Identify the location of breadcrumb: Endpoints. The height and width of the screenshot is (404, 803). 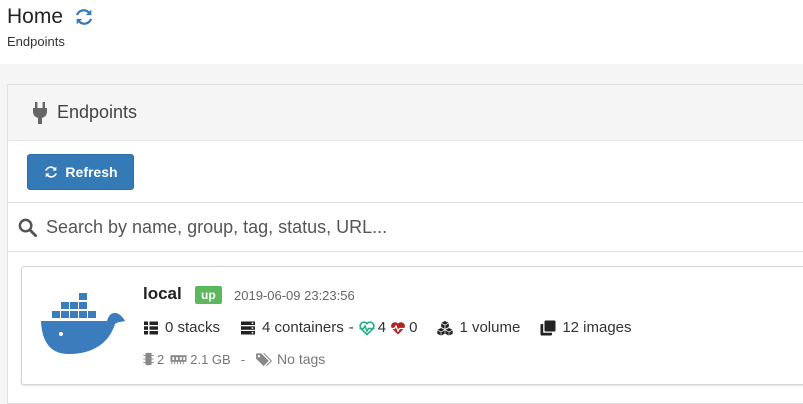
(36, 41).